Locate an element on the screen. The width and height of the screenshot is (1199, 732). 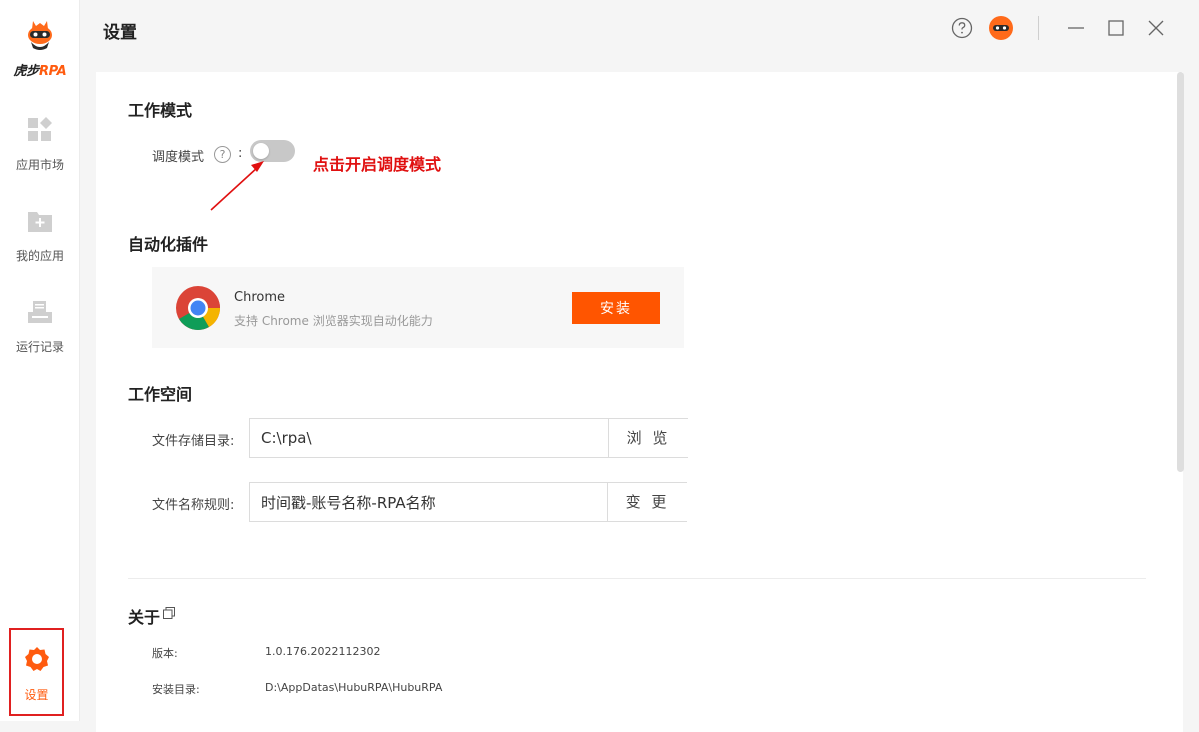
annotation-text: 点击开启调度模式 is located at coordinates (377, 164).